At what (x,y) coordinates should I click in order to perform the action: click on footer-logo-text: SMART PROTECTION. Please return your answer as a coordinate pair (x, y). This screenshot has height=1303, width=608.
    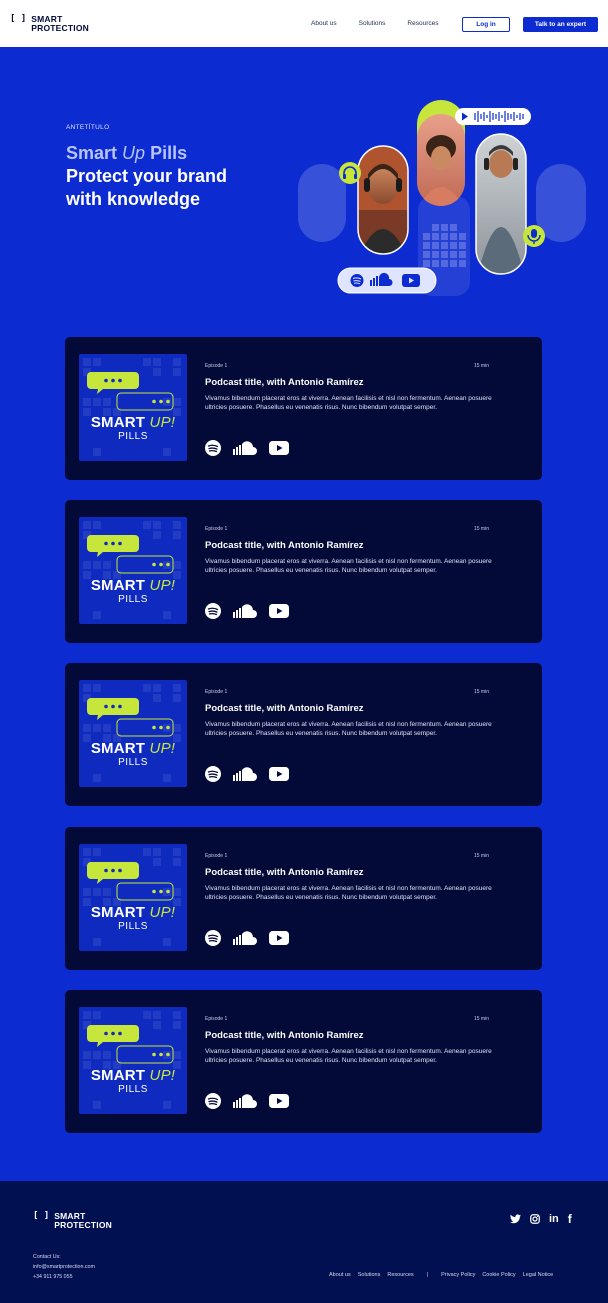
    Looking at the image, I should click on (83, 1221).